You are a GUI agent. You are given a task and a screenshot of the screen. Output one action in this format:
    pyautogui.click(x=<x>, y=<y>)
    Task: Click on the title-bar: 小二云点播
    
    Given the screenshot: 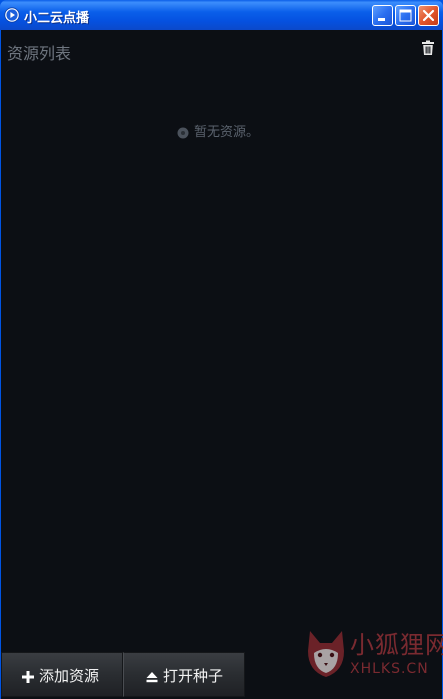 What is the action you would take?
    pyautogui.click(x=221, y=15)
    